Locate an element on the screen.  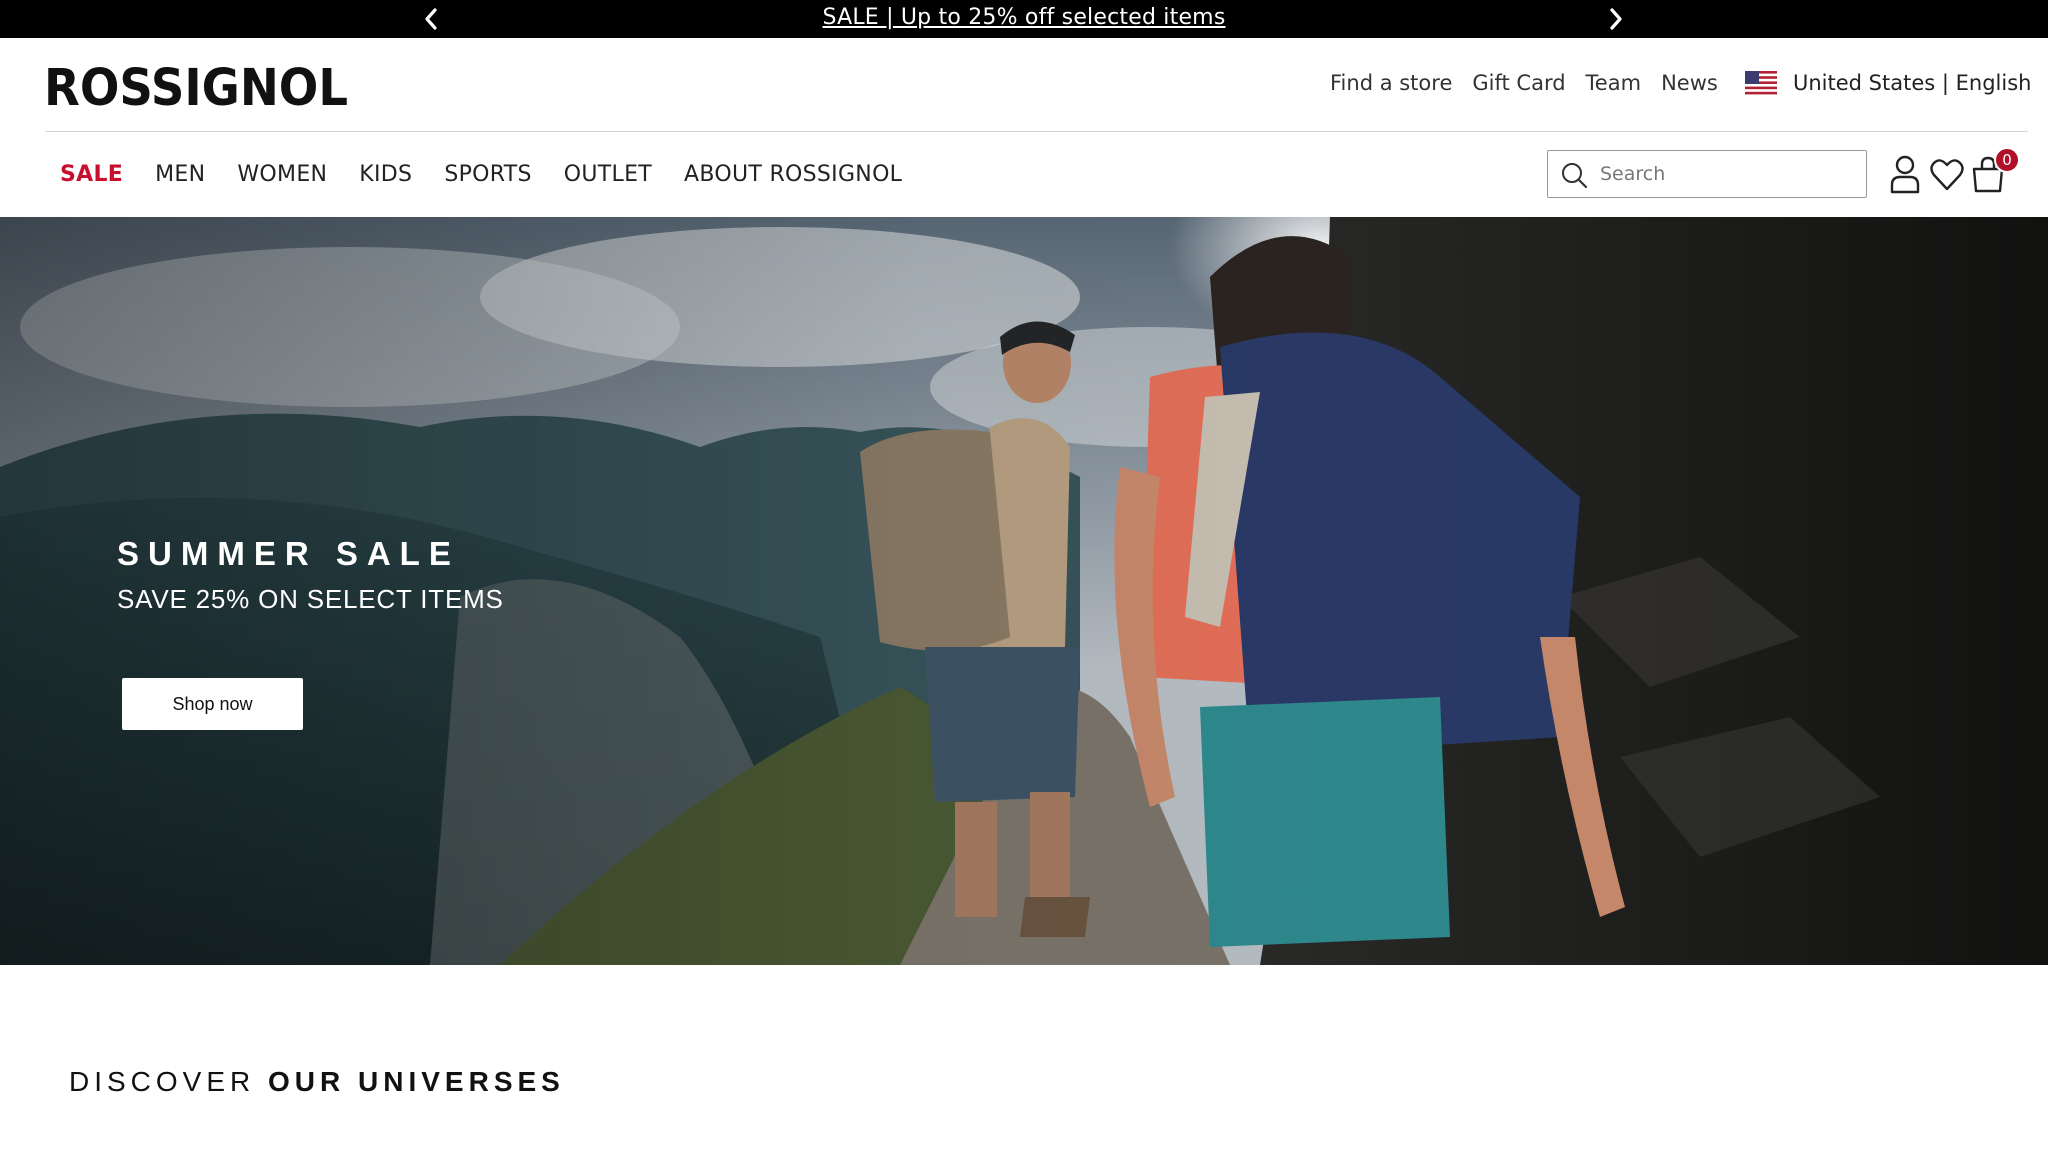
locale-label: United States | English is located at coordinates (1912, 83).